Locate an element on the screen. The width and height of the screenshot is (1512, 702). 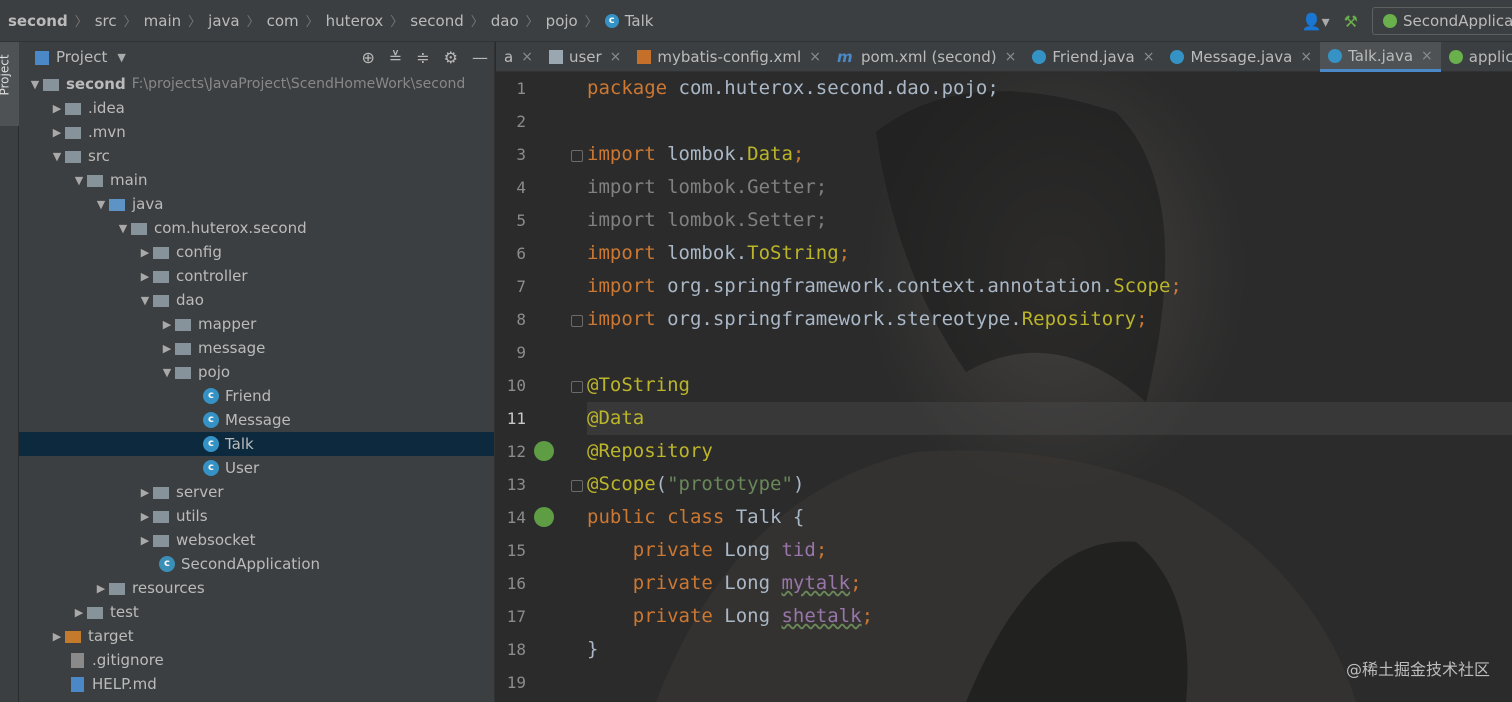
tree-item-talk: c Talk is located at coordinates (256, 444).